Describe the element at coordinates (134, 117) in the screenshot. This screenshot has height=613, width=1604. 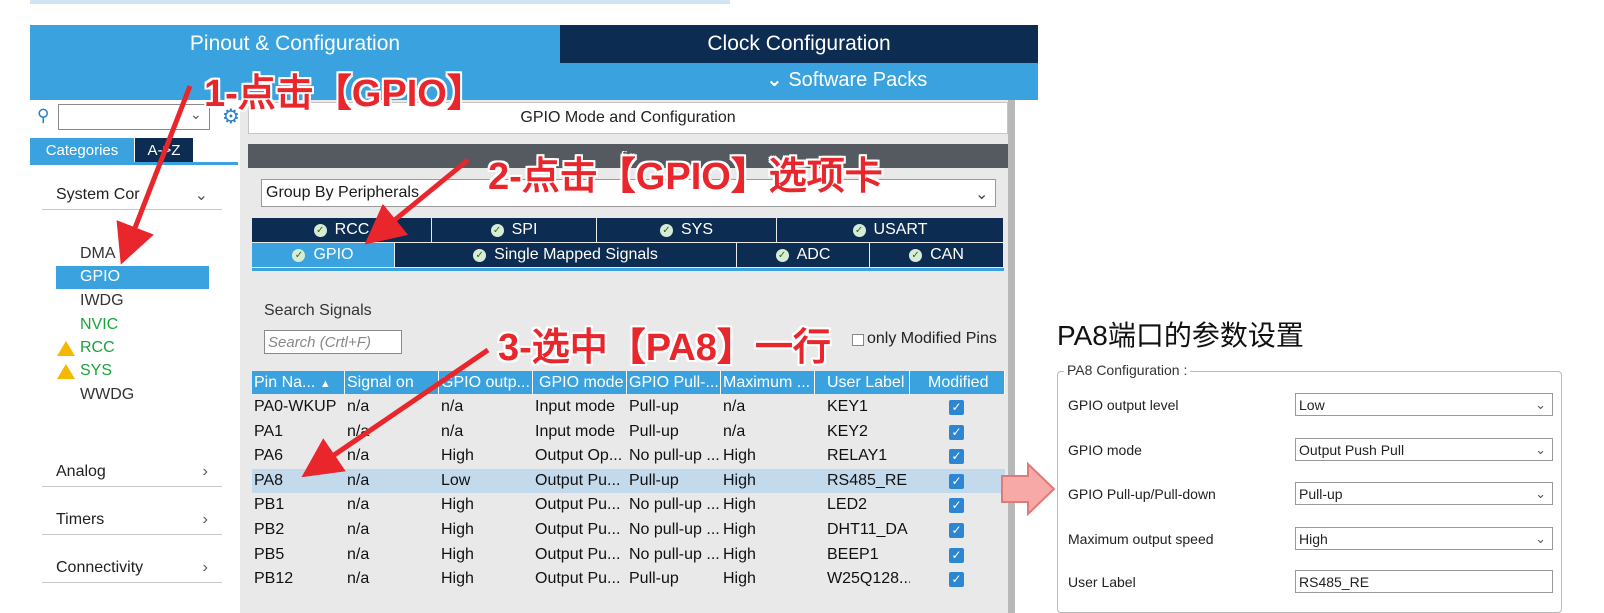
I see `sidebar-search-input` at that location.